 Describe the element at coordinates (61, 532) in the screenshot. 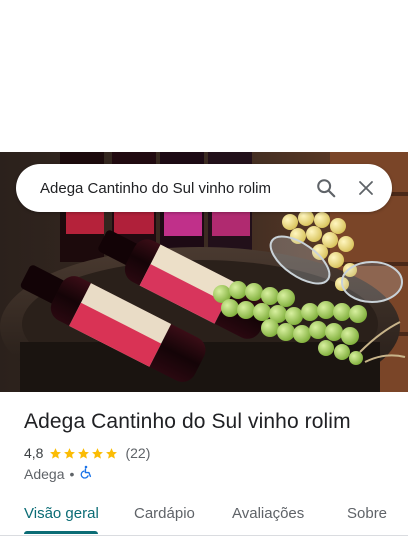

I see `active-tab-indicator` at that location.